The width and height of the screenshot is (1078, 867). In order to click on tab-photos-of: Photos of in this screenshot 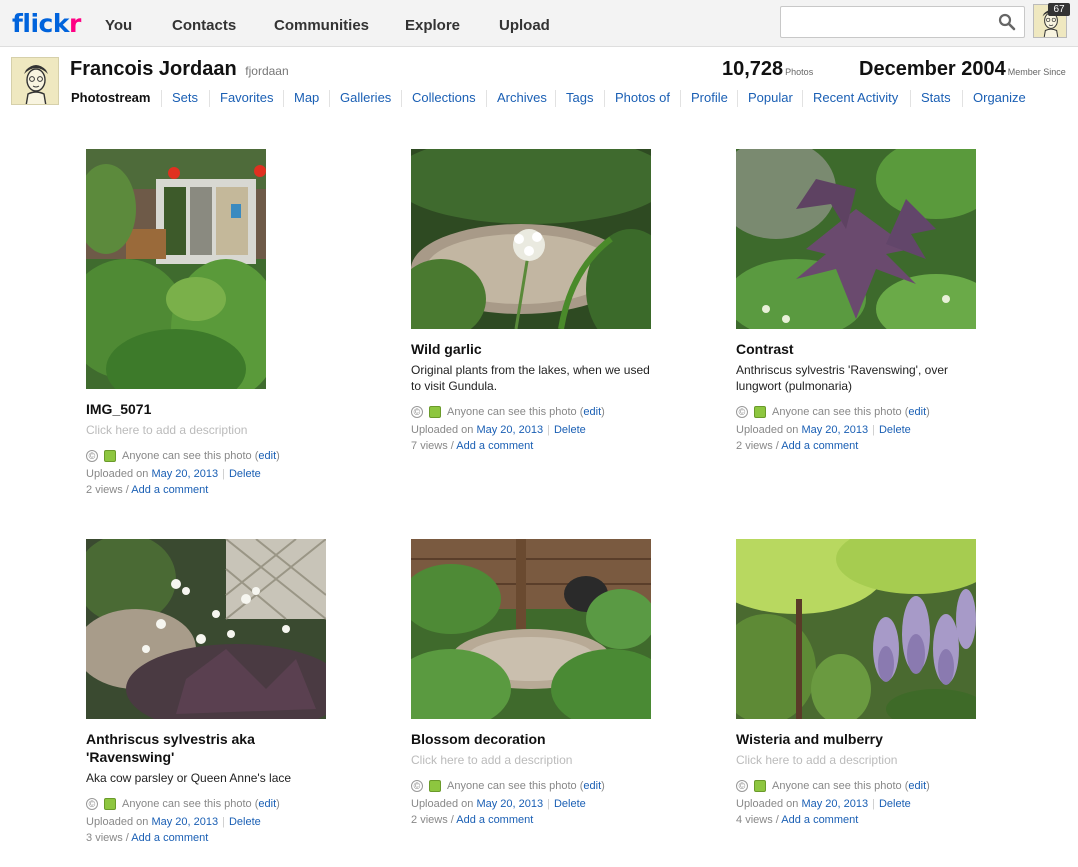, I will do `click(642, 97)`.